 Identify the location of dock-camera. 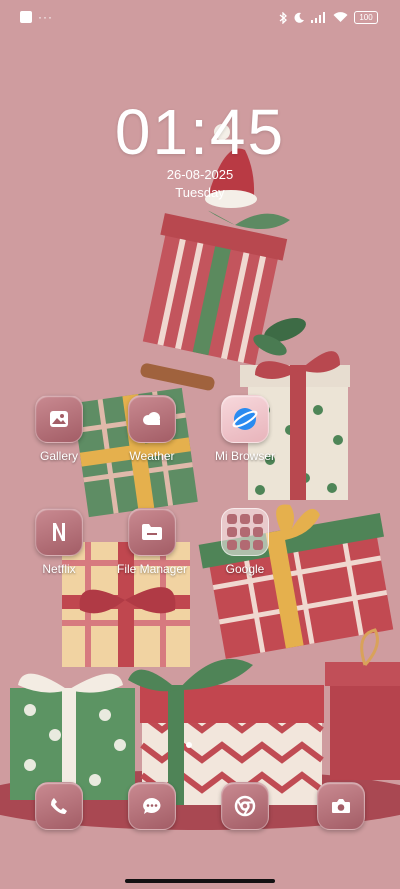
(341, 806).